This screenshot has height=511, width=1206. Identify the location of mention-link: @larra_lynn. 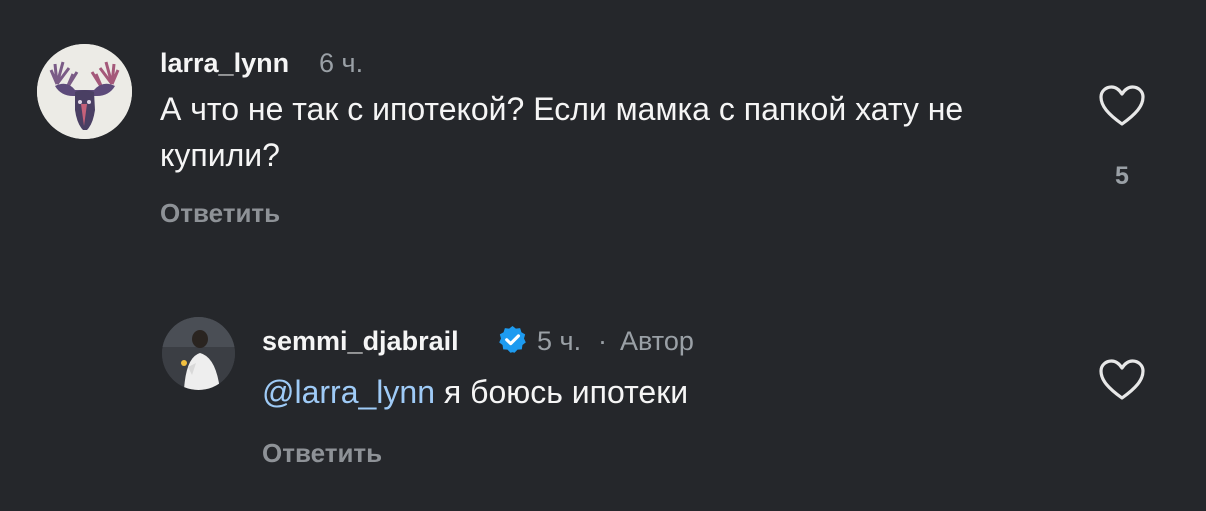
(348, 392).